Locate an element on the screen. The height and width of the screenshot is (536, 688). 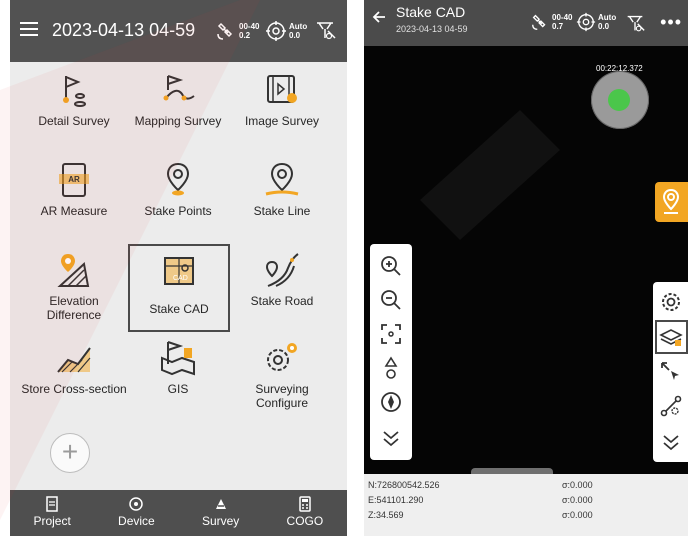
app-label: Stake Road is located at coordinates (282, 301).